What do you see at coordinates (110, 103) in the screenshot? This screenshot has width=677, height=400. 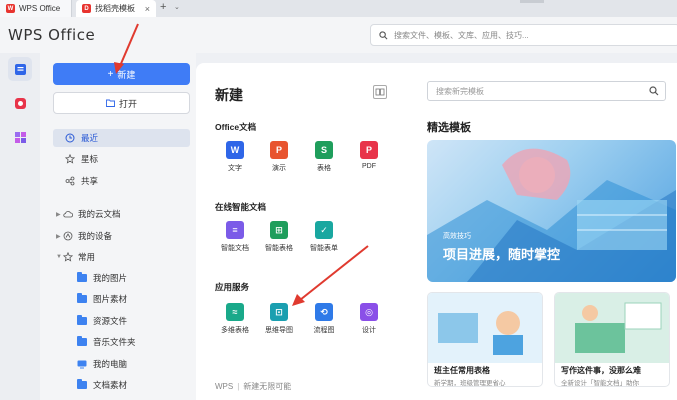 I see `folder-open-icon` at bounding box center [110, 103].